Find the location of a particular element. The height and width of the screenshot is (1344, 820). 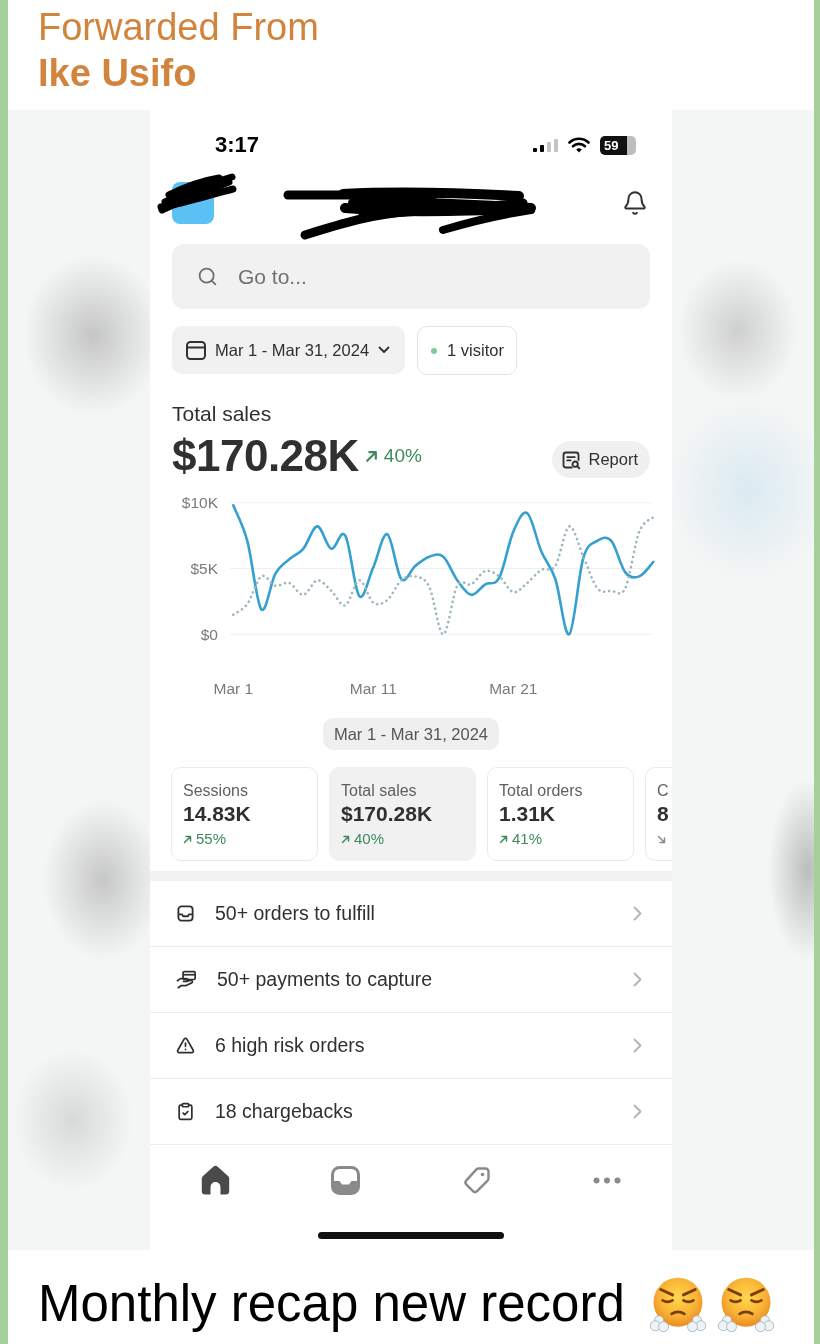

wifi-icon is located at coordinates (579, 145).